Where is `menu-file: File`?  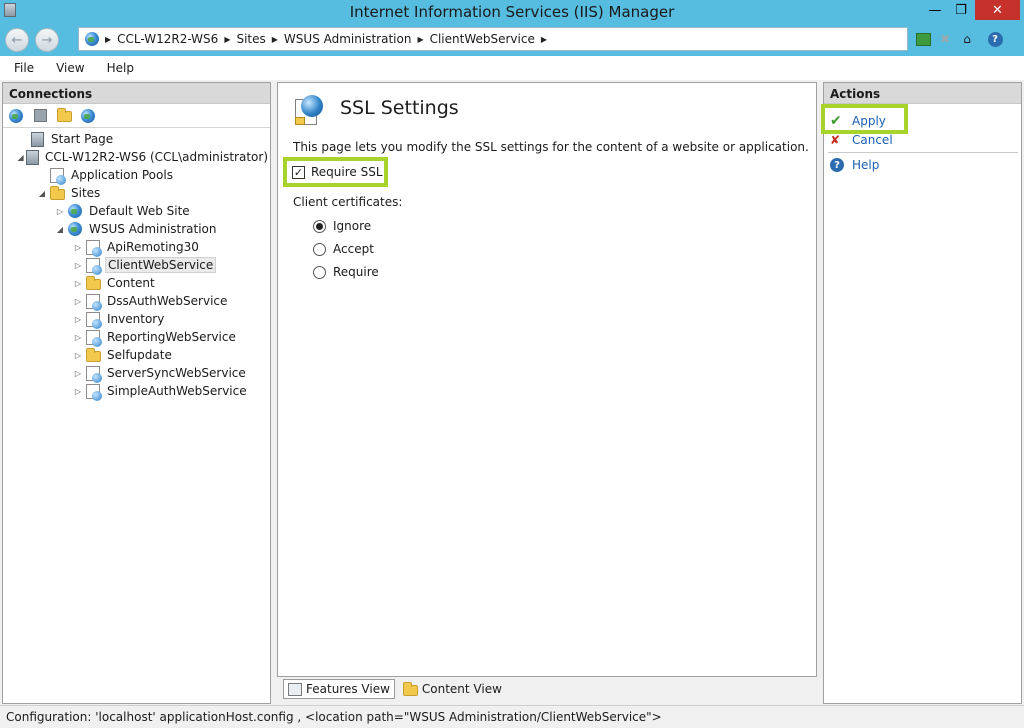 menu-file: File is located at coordinates (24, 68).